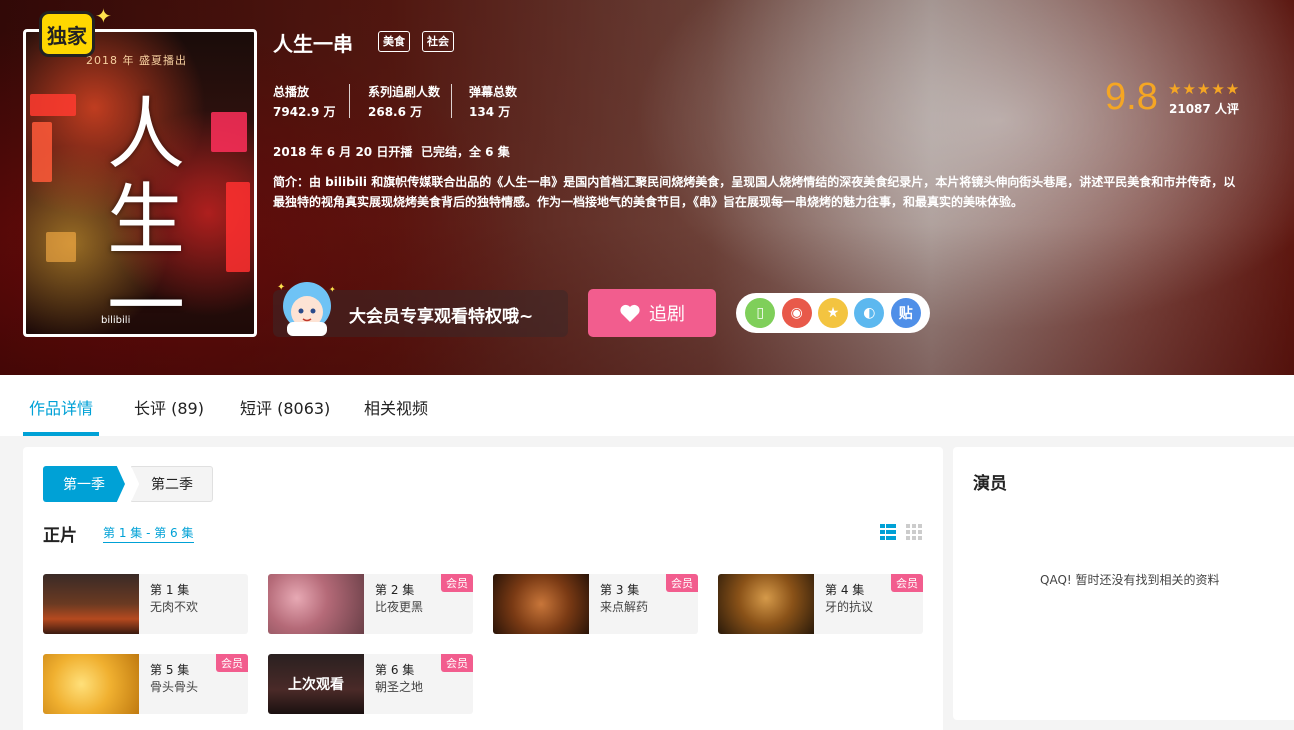 The image size is (1294, 730). Describe the element at coordinates (306, 309) in the screenshot. I see `mascot-icon: ✦ ✦` at that location.